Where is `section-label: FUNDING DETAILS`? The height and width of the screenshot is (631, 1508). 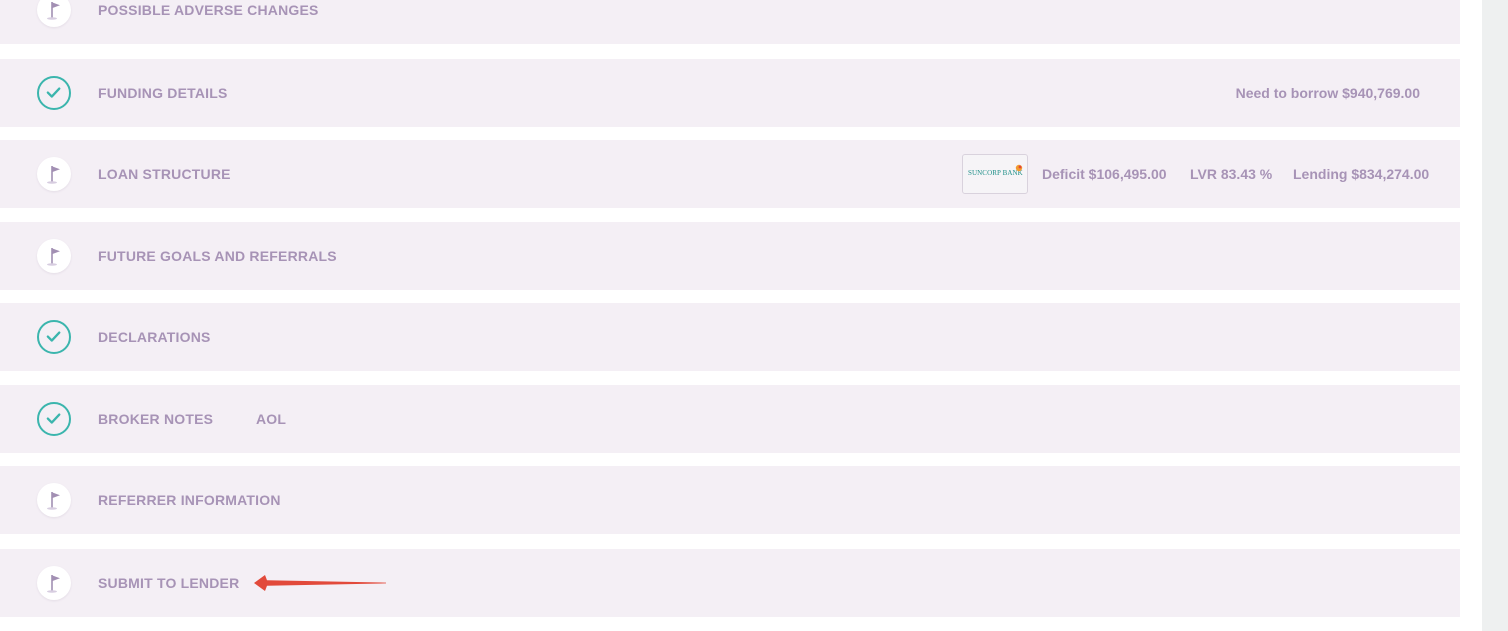
section-label: FUNDING DETAILS is located at coordinates (163, 93).